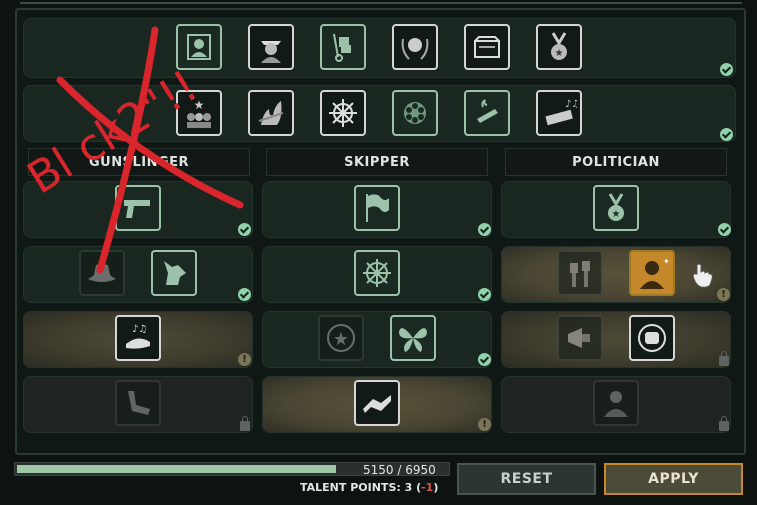 The height and width of the screenshot is (505, 757). What do you see at coordinates (244, 294) in the screenshot?
I see `gunslinger-tier2-check-icon` at bounding box center [244, 294].